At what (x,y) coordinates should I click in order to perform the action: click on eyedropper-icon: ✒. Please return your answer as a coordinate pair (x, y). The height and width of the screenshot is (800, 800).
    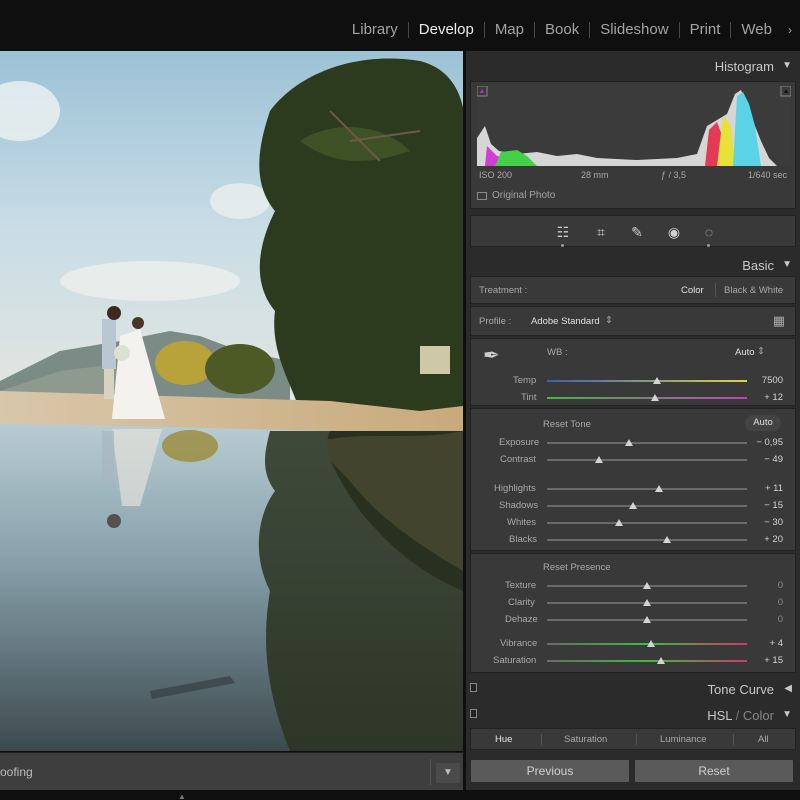
    Looking at the image, I should click on (491, 355).